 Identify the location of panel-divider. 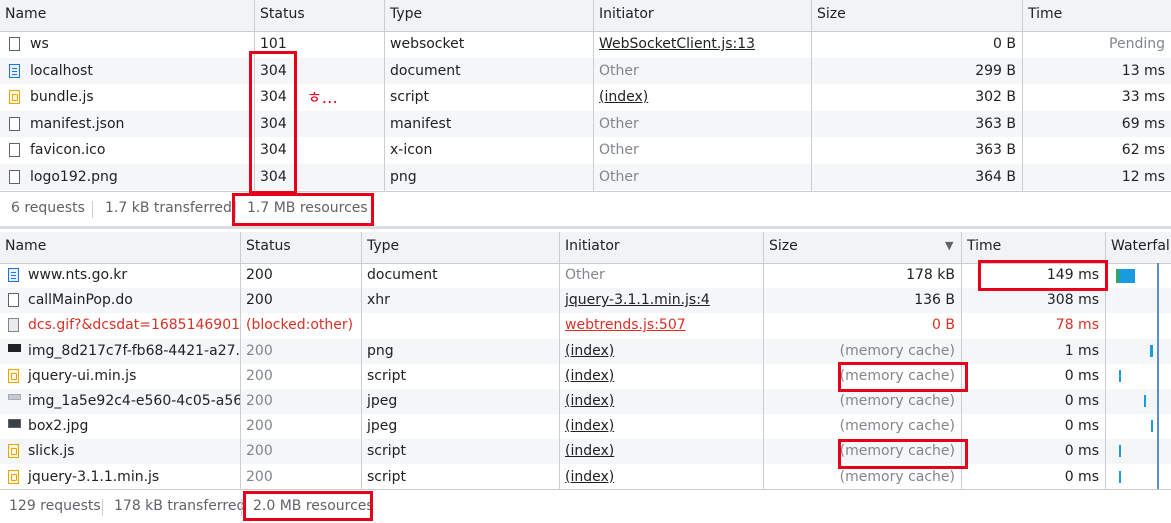
(585, 227).